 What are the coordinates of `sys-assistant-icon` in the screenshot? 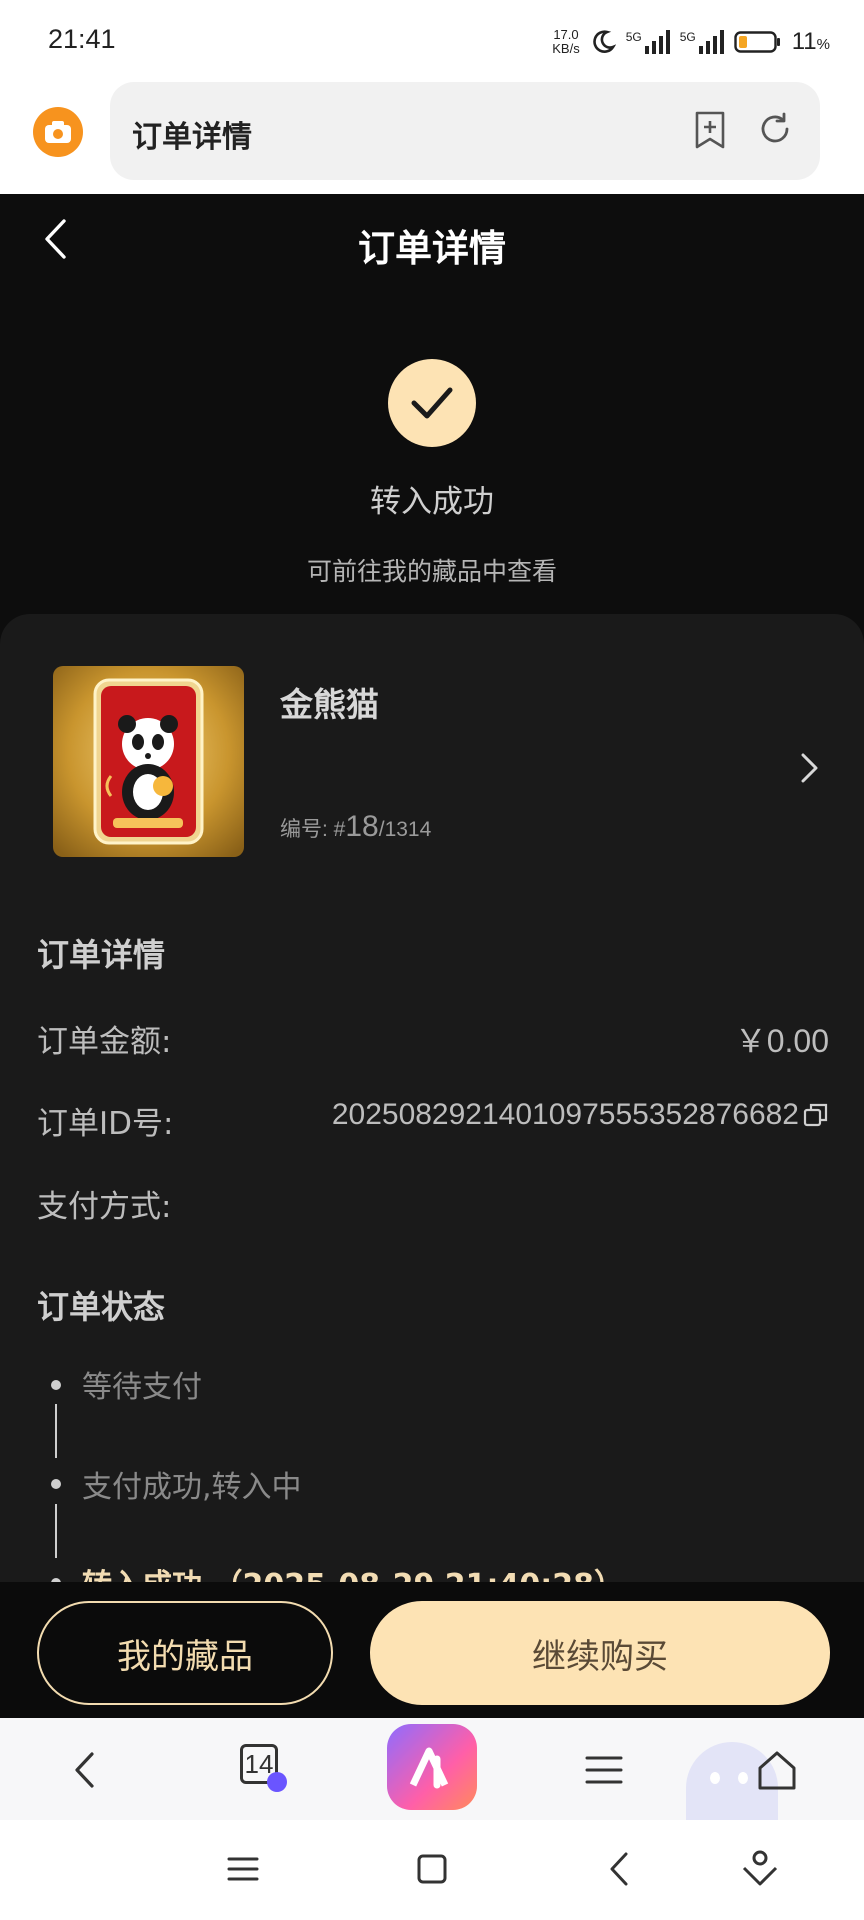 It's located at (760, 1869).